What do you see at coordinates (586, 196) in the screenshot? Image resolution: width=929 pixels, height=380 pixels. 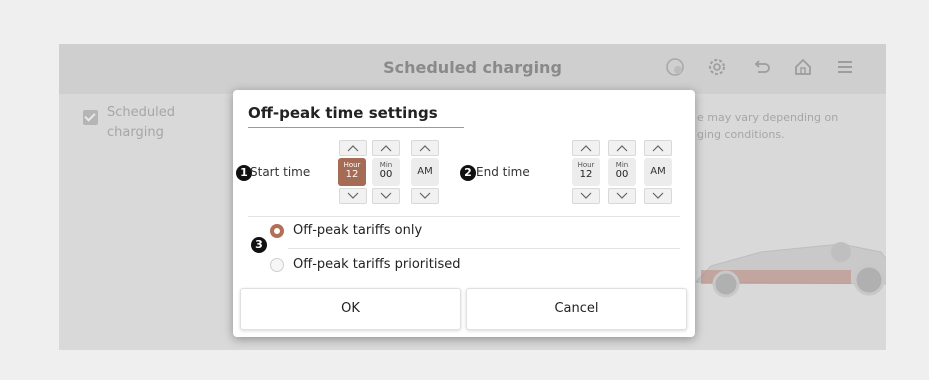 I see `end-hour-down-button` at bounding box center [586, 196].